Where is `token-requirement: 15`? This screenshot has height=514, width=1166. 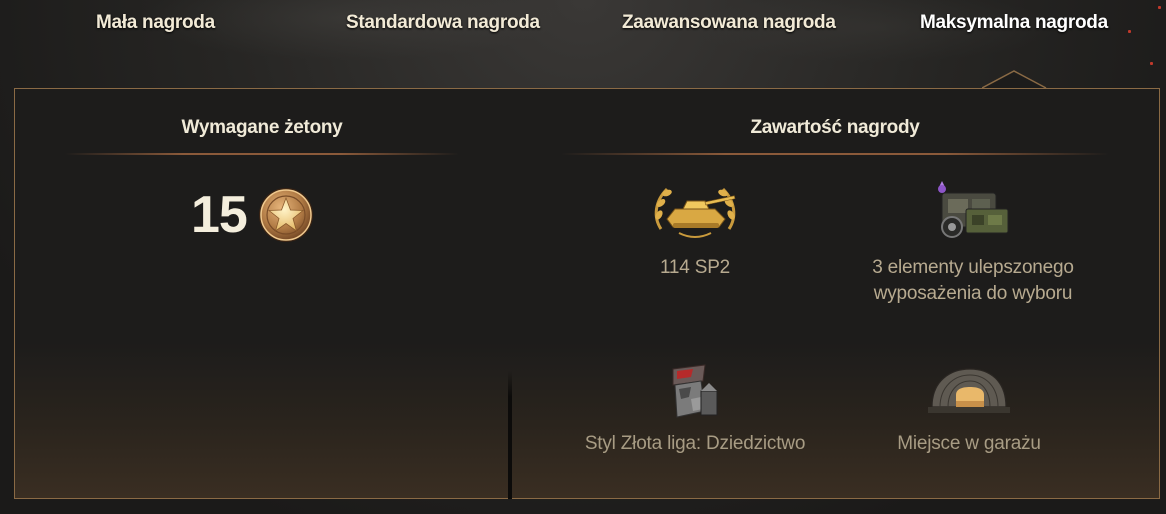
token-requirement: 15 is located at coordinates (253, 215).